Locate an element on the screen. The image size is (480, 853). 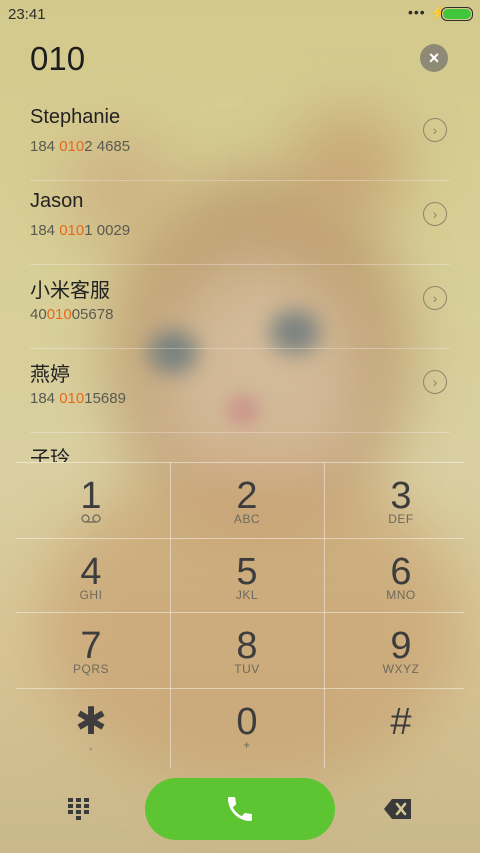
keypad-toggle-icon is located at coordinates (79, 809).